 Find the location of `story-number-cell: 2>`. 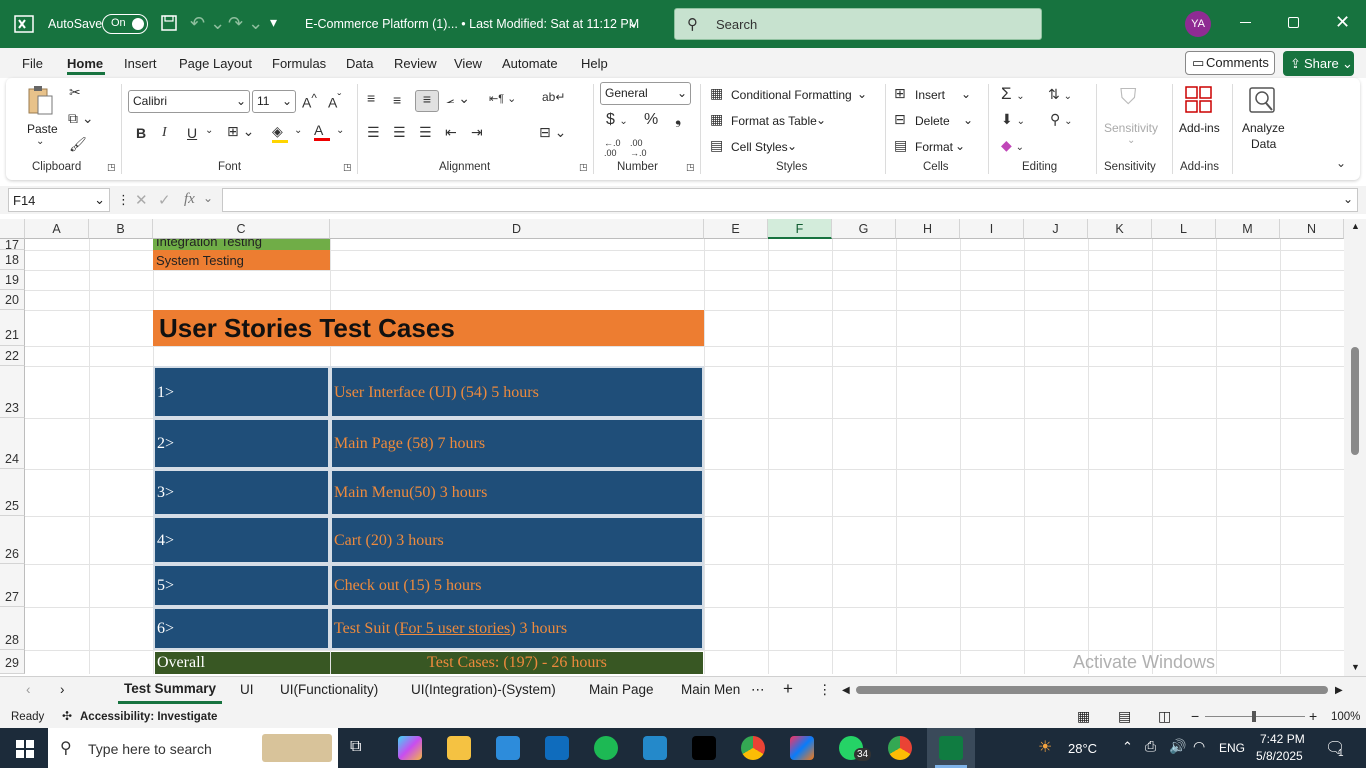

story-number-cell: 2> is located at coordinates (241, 443).